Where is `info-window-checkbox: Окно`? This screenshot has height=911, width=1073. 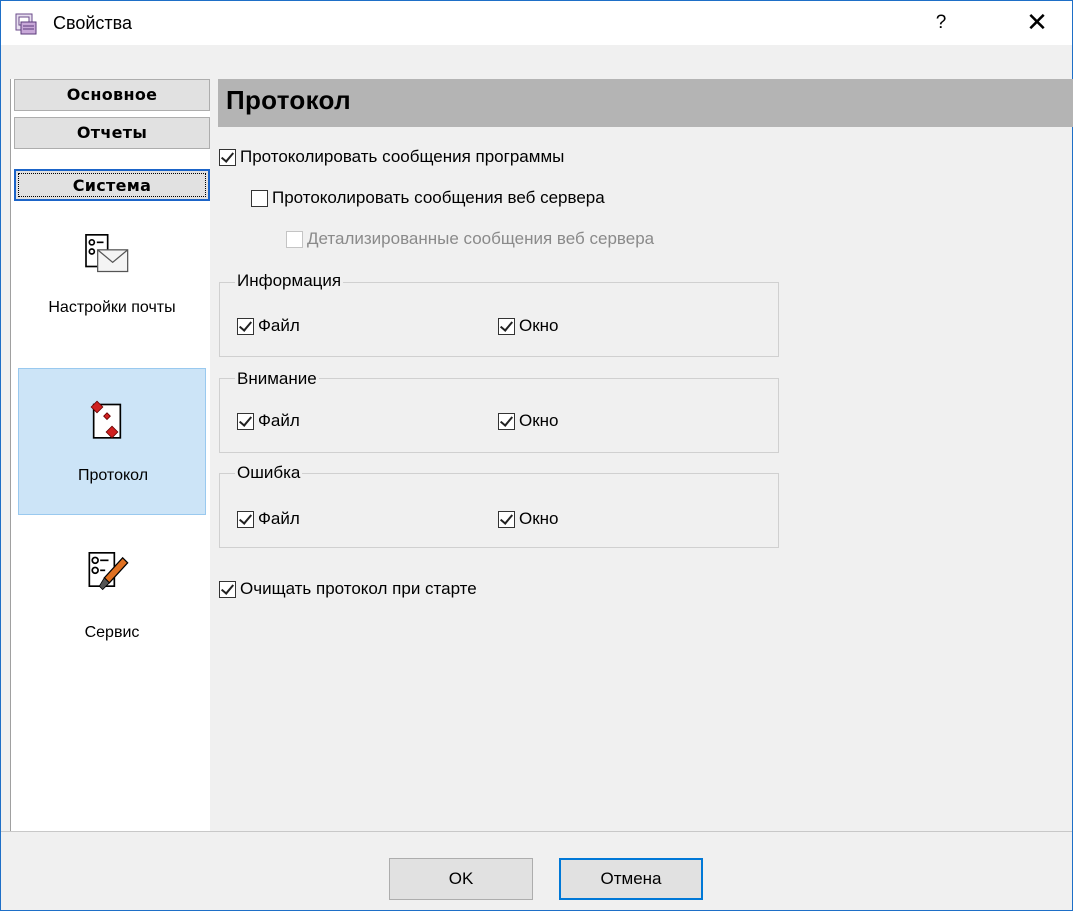 info-window-checkbox: Окно is located at coordinates (528, 326).